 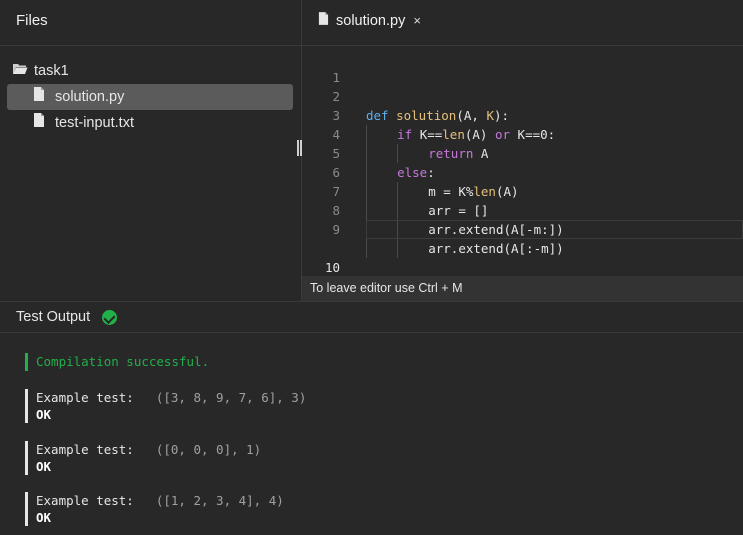 I want to click on file-item-solution-py: solution.py, so click(x=150, y=97).